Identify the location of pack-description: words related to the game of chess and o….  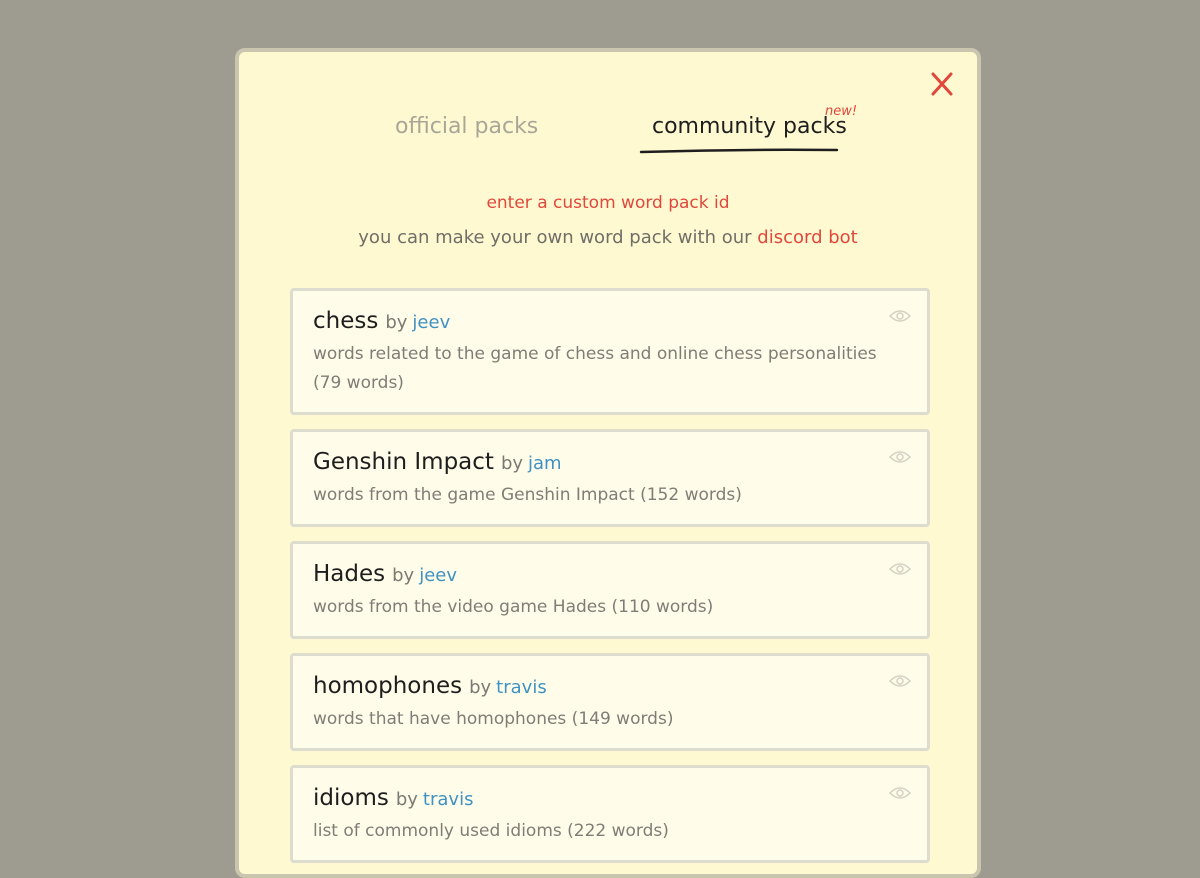
(595, 368).